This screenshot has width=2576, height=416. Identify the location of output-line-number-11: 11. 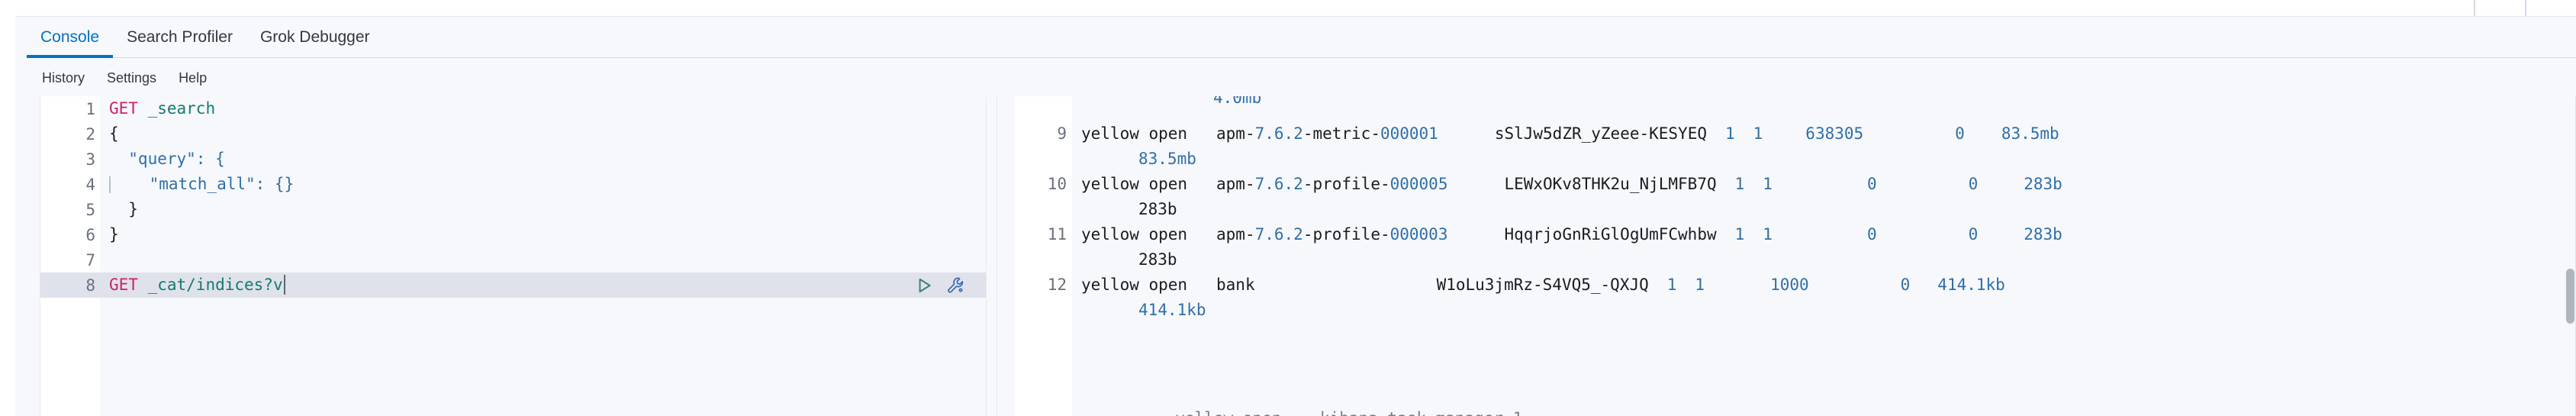
(1057, 234).